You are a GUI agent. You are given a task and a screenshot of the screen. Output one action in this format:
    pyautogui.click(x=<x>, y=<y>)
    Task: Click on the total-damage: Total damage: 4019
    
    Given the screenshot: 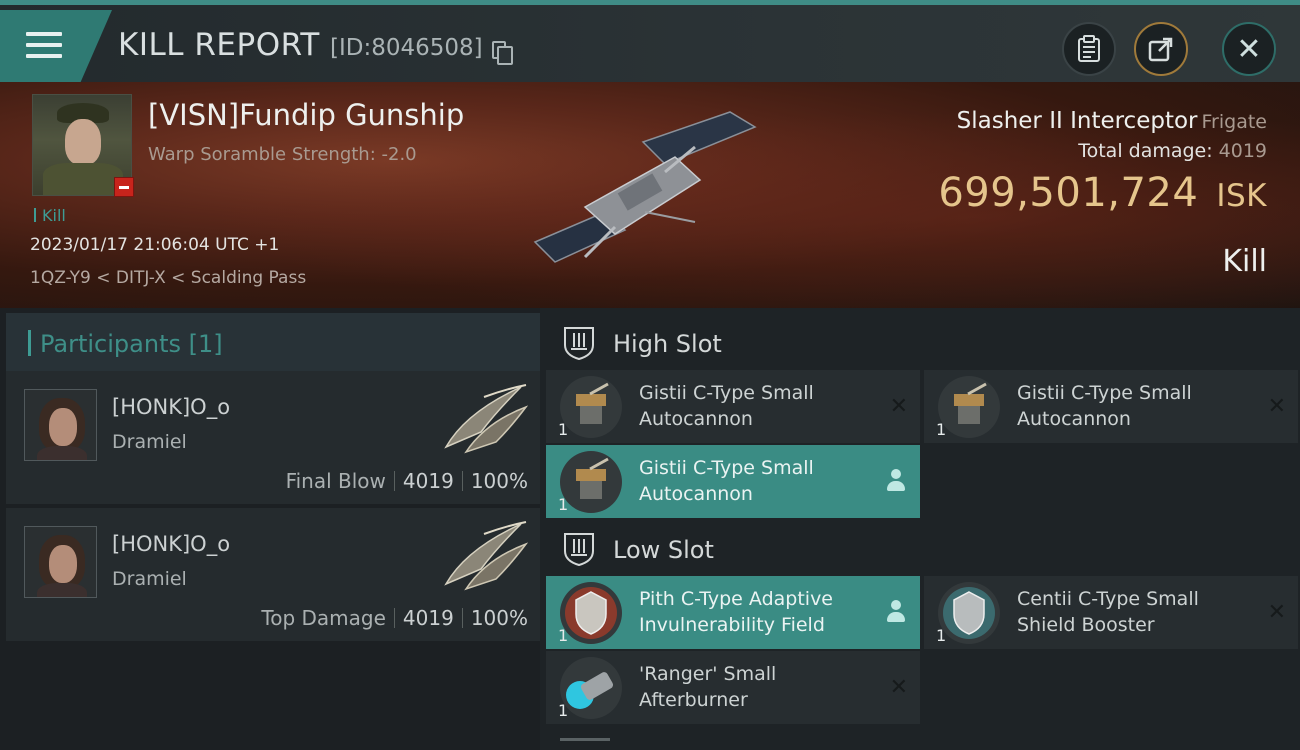 What is the action you would take?
    pyautogui.click(x=1172, y=151)
    